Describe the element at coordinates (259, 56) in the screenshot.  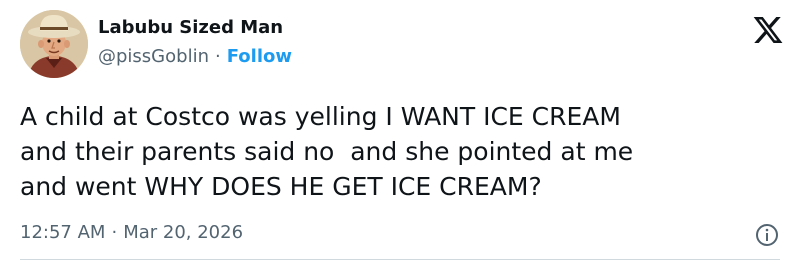
I see `follow-button: Follow` at that location.